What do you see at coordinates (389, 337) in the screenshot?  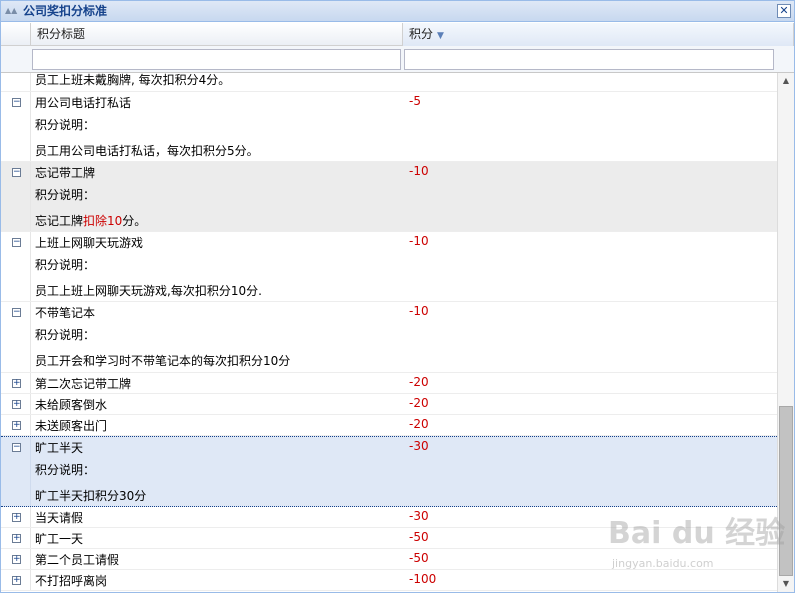 I see `table-row: − 不带笔记本 -10 积分说明： 员工开会和学习时不带笔记本的每次扣积分10分` at bounding box center [389, 337].